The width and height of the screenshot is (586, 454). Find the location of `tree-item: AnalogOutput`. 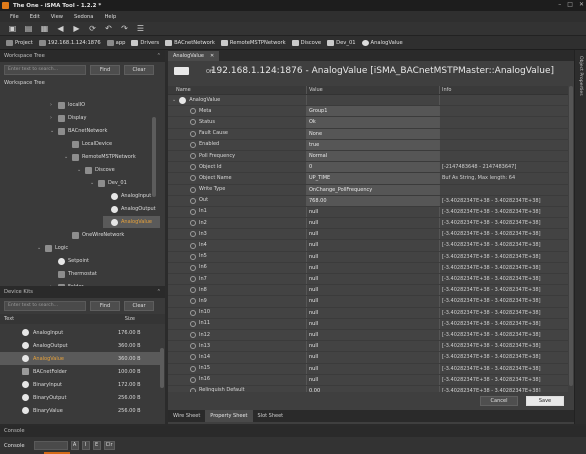

tree-item: AnalogOutput is located at coordinates (129, 209).